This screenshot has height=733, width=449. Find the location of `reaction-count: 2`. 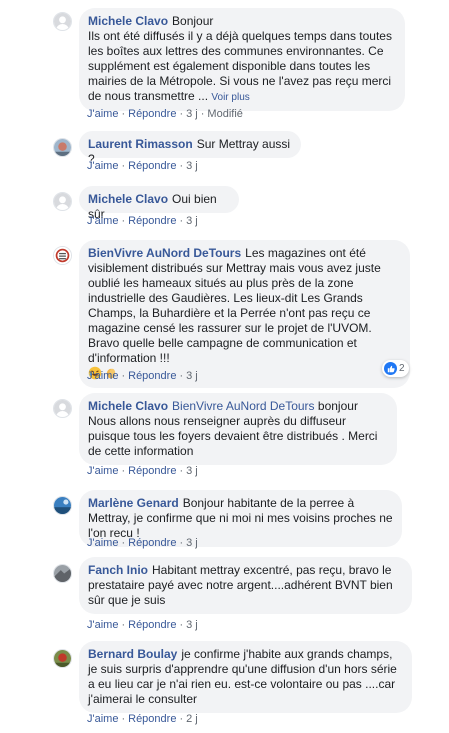

reaction-count: 2 is located at coordinates (402, 368).